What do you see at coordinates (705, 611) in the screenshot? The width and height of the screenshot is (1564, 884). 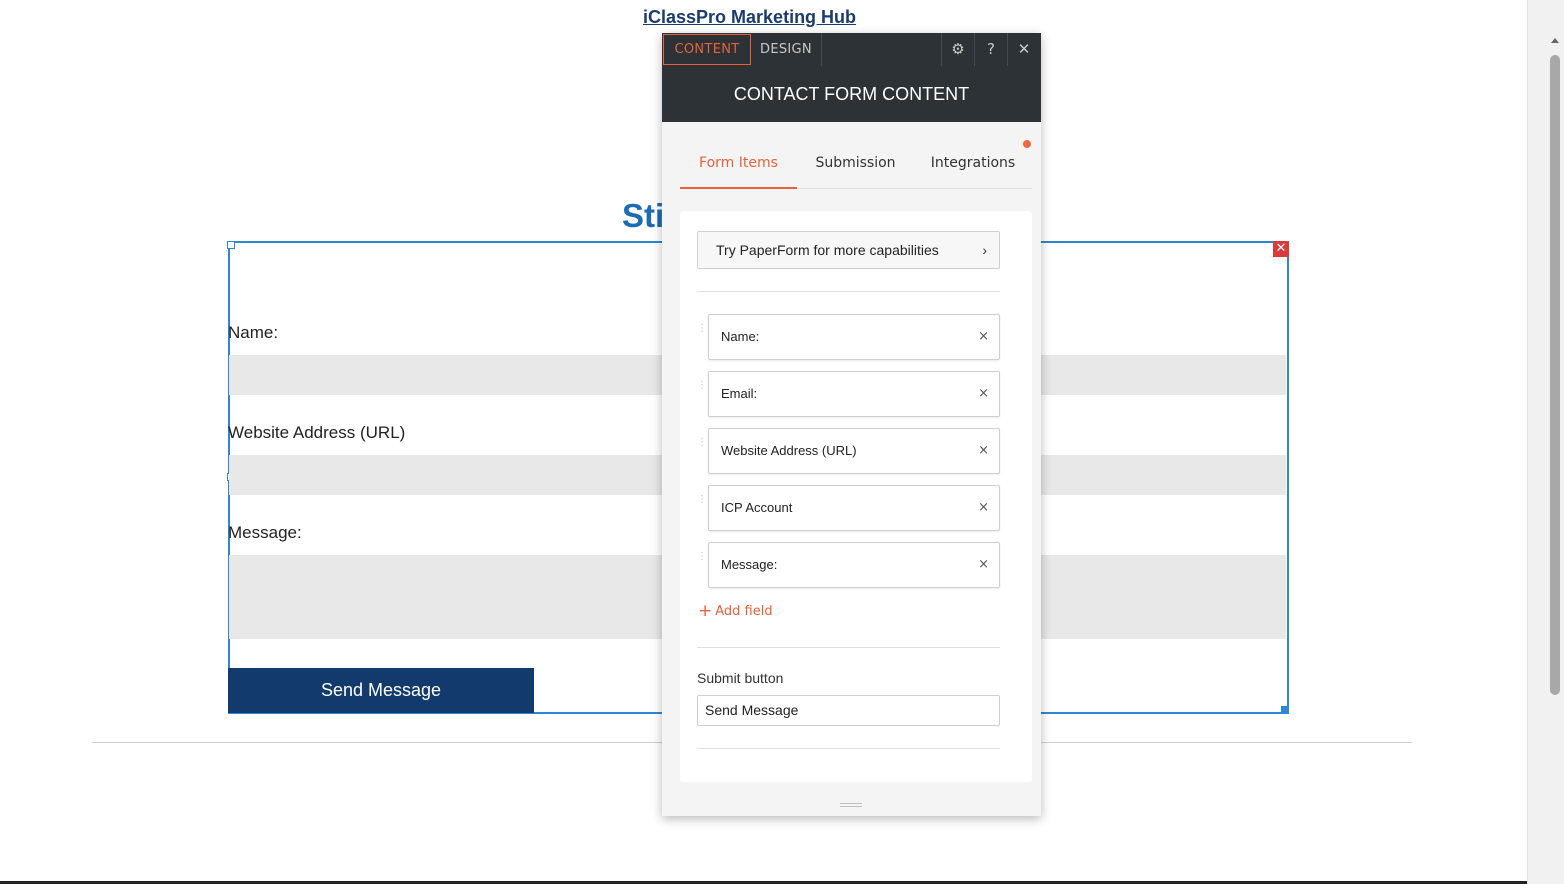 I see `plus-icon: +` at bounding box center [705, 611].